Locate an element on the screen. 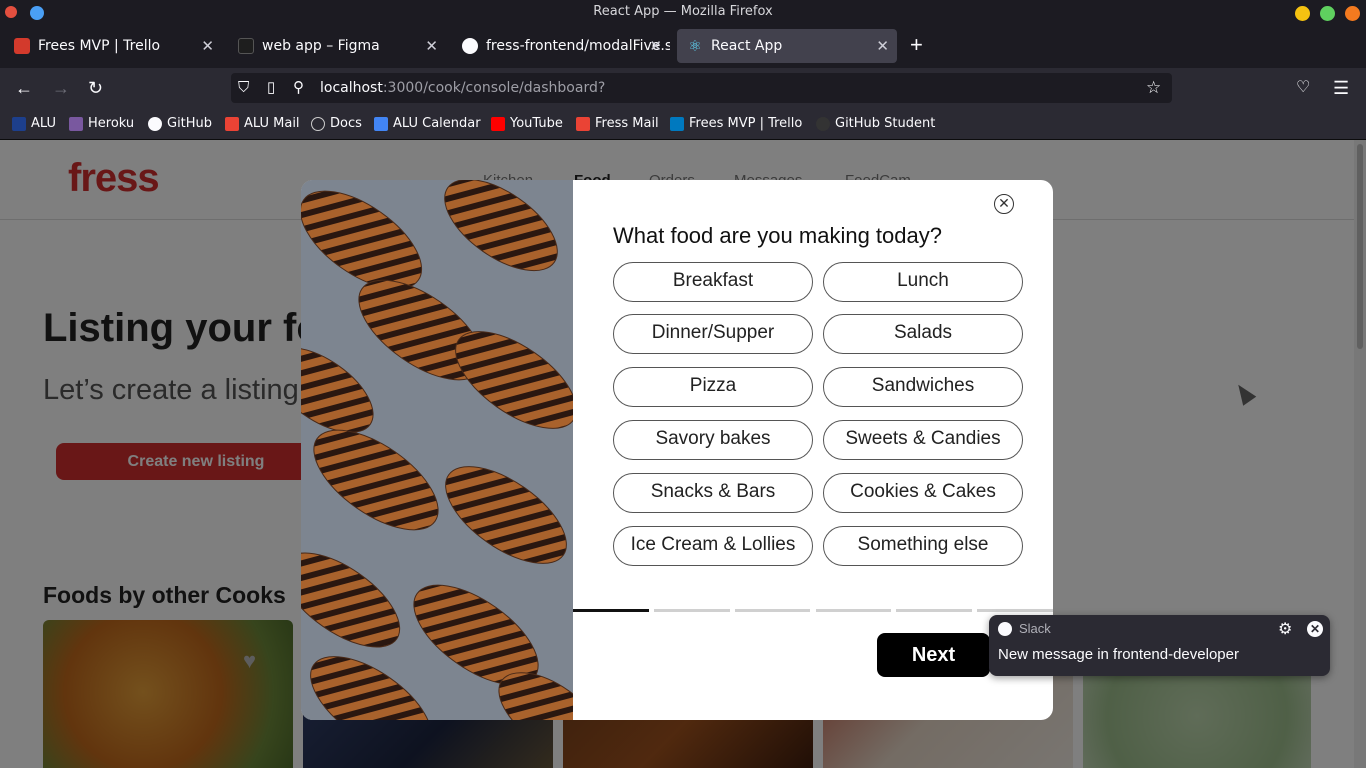 Image resolution: width=1366 pixels, height=768 pixels. option-breakfast: Breakfast is located at coordinates (713, 282).